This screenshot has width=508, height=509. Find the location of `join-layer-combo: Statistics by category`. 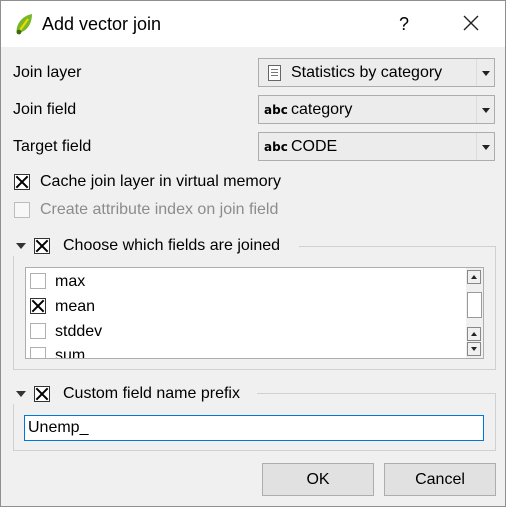

join-layer-combo: Statistics by category is located at coordinates (376, 72).